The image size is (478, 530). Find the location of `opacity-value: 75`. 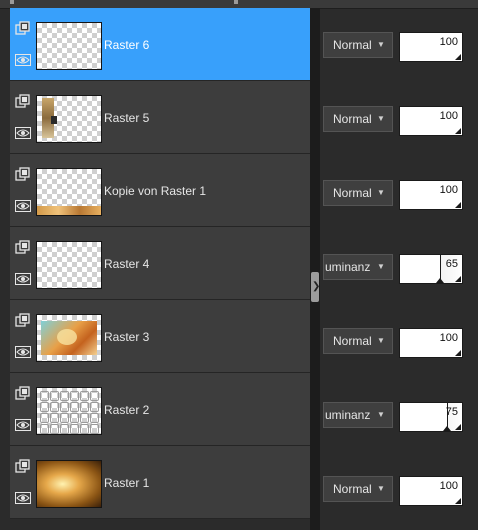

opacity-value: 75 is located at coordinates (451, 412).